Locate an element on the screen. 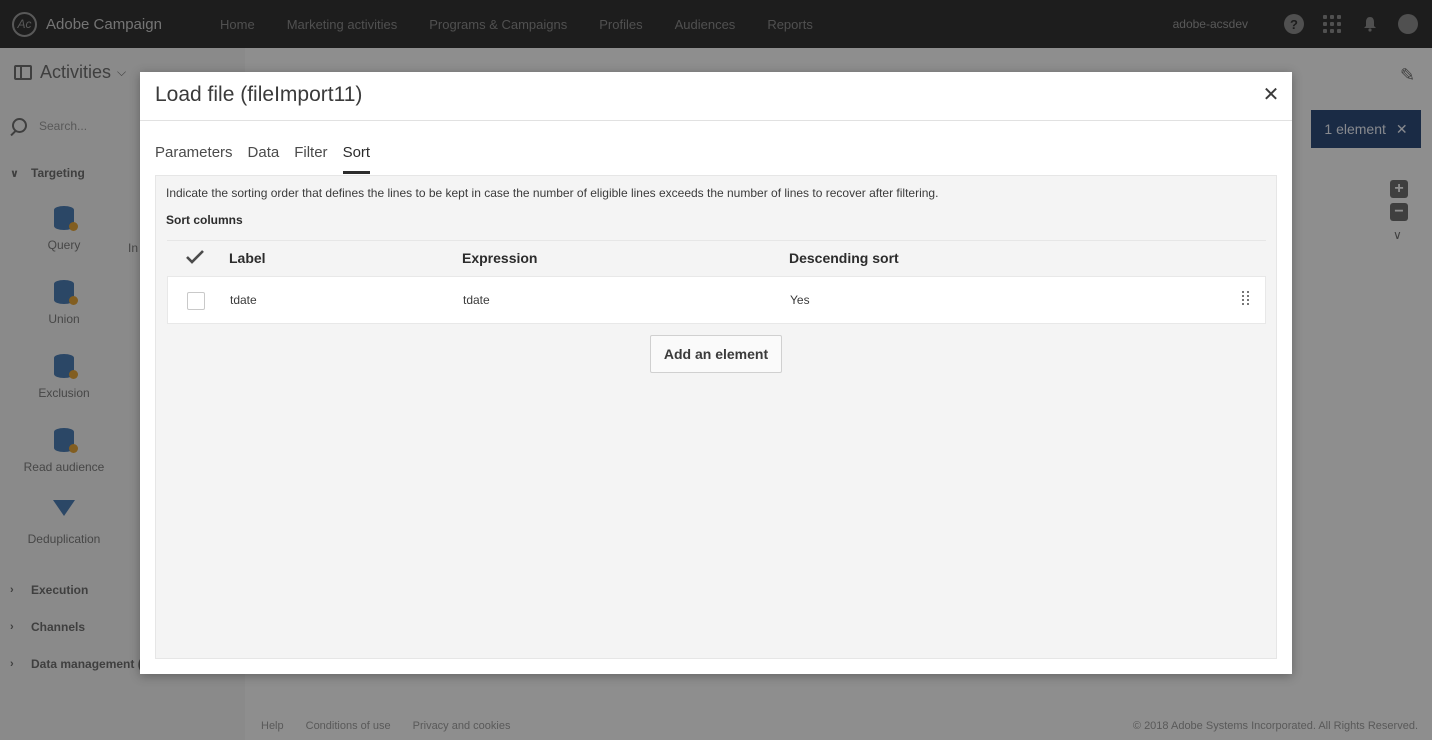  close-icon: ✕ is located at coordinates (1271, 95).